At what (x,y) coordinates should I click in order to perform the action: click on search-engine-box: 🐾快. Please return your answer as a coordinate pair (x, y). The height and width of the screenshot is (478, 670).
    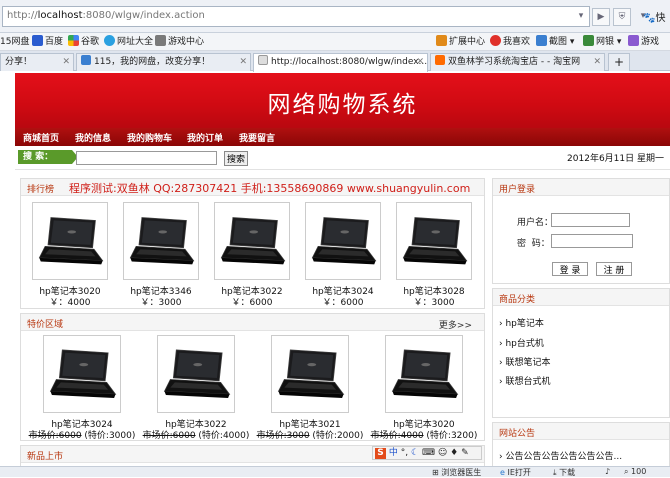
    Looking at the image, I should click on (654, 16).